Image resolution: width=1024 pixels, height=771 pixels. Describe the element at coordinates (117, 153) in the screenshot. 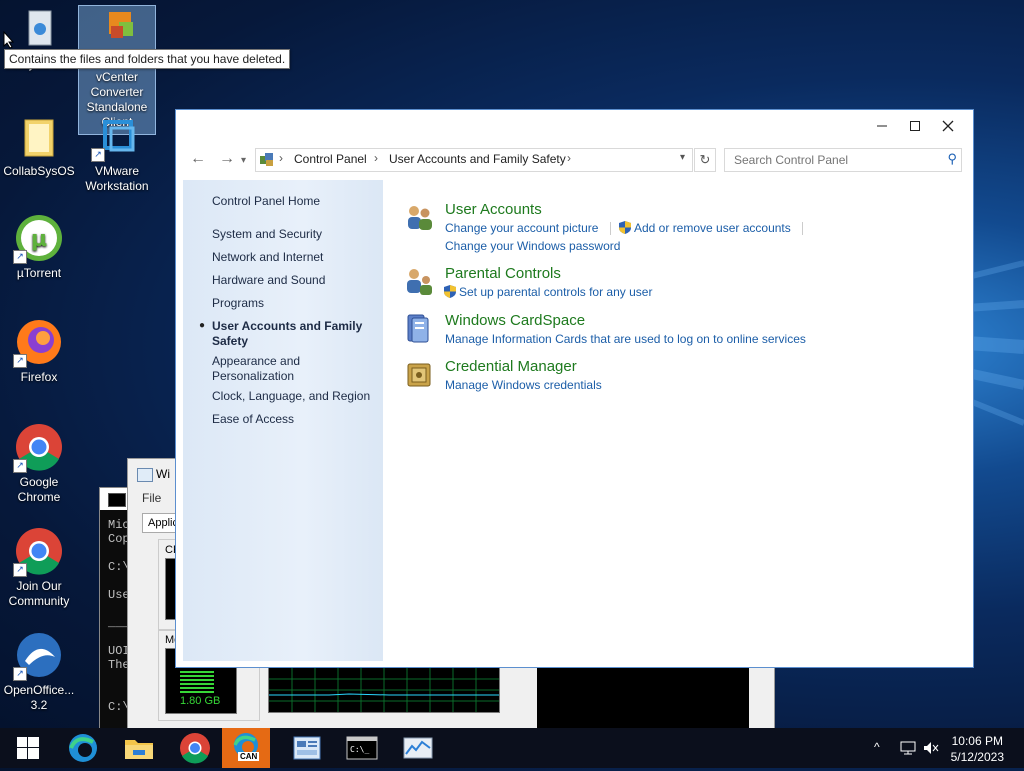

I see `desktop-icon-vmware-workstation: ↗ VMware Workstation` at that location.